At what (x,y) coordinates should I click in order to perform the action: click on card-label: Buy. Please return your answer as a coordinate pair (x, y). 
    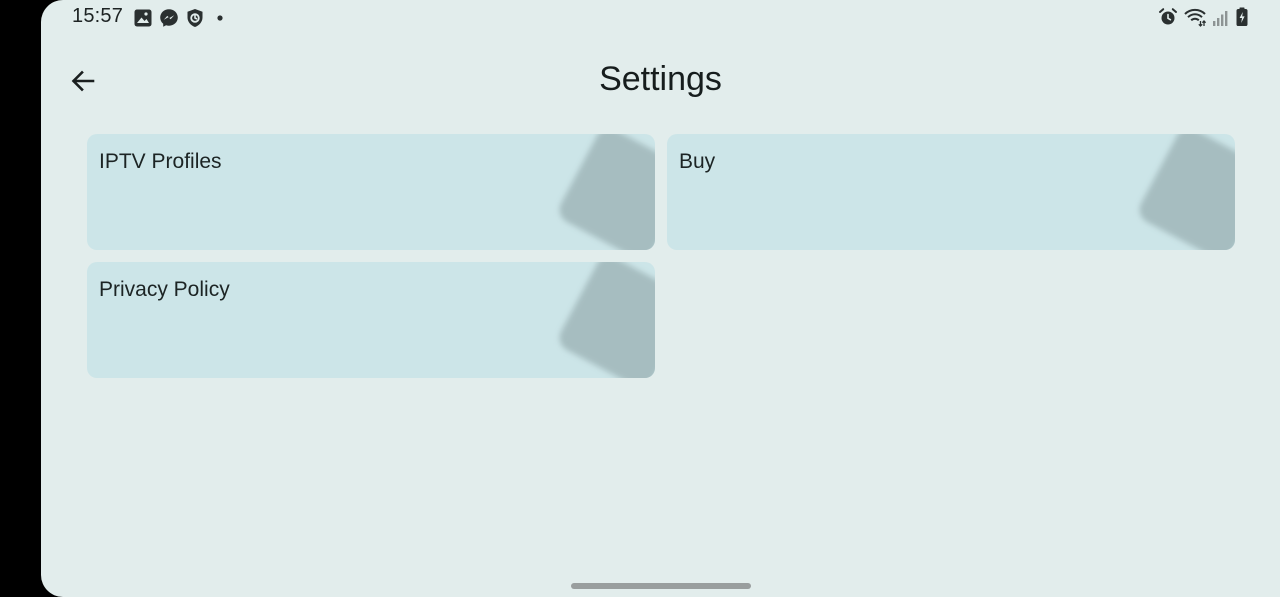
    Looking at the image, I should click on (697, 161).